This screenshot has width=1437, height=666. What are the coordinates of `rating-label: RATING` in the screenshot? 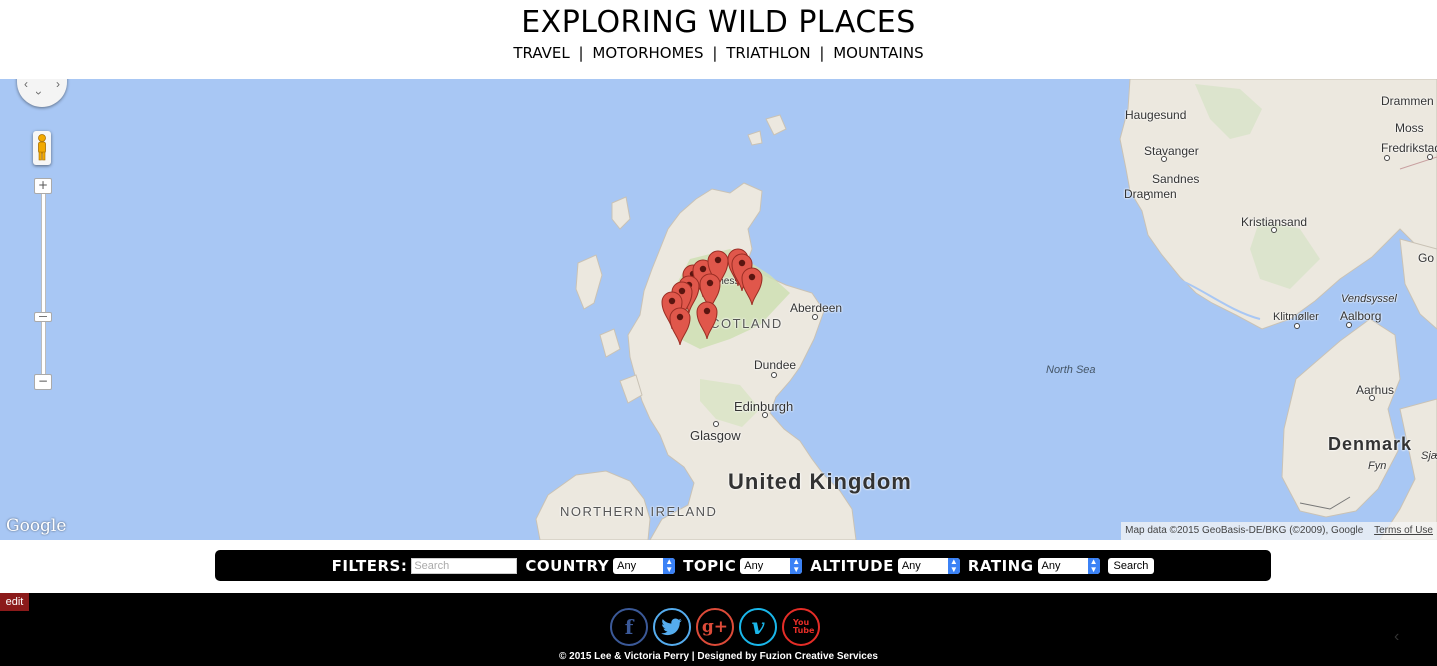 It's located at (1000, 565).